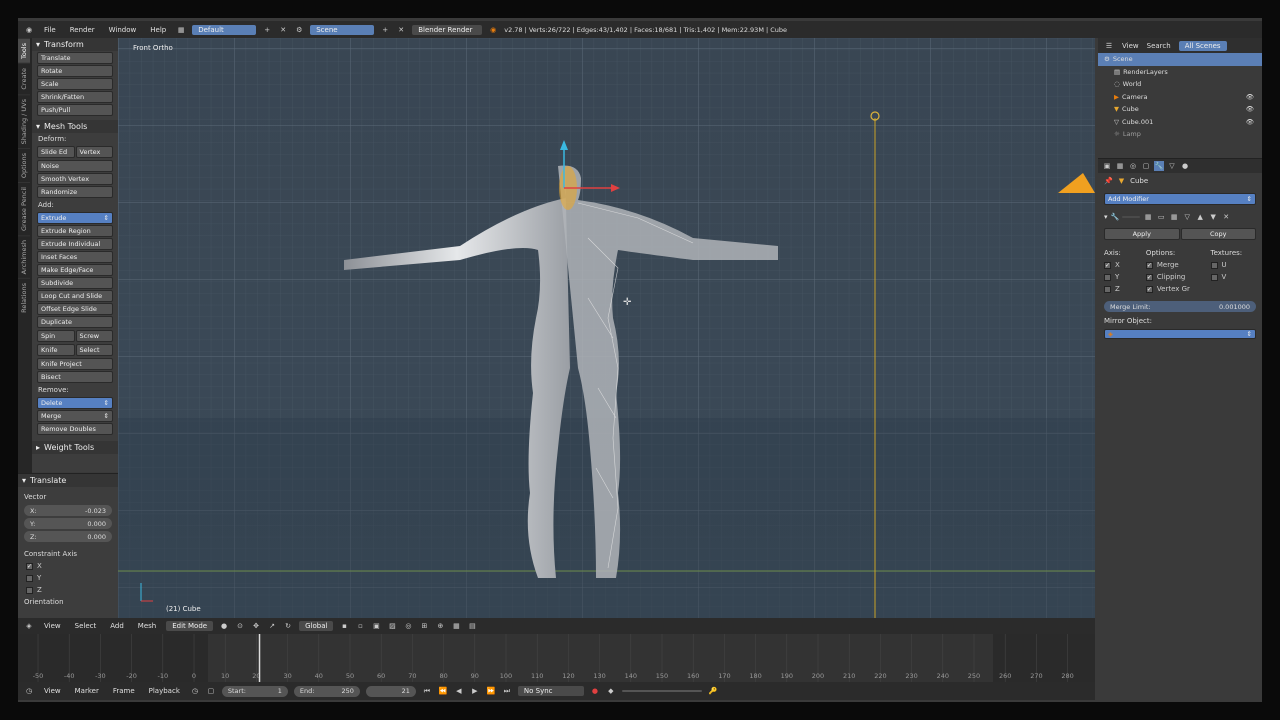 The image size is (1280, 720). Describe the element at coordinates (94, 336) in the screenshot. I see `screw-button: Screw` at that location.